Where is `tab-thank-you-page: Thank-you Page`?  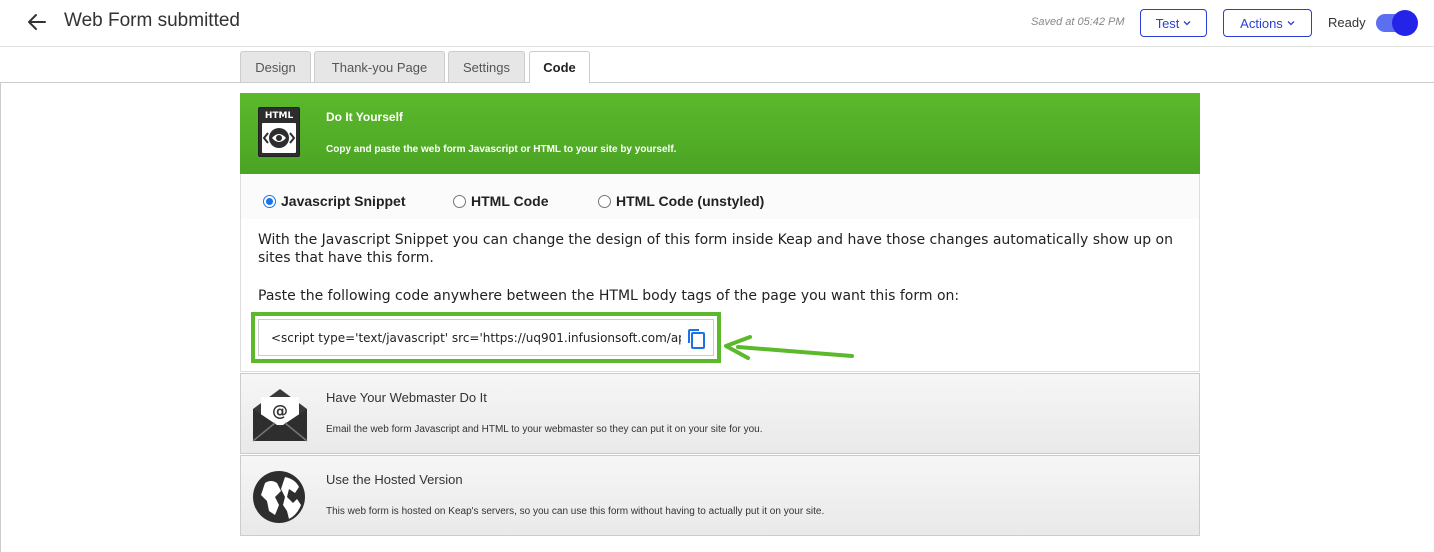
tab-thank-you-page: Thank-you Page is located at coordinates (379, 66).